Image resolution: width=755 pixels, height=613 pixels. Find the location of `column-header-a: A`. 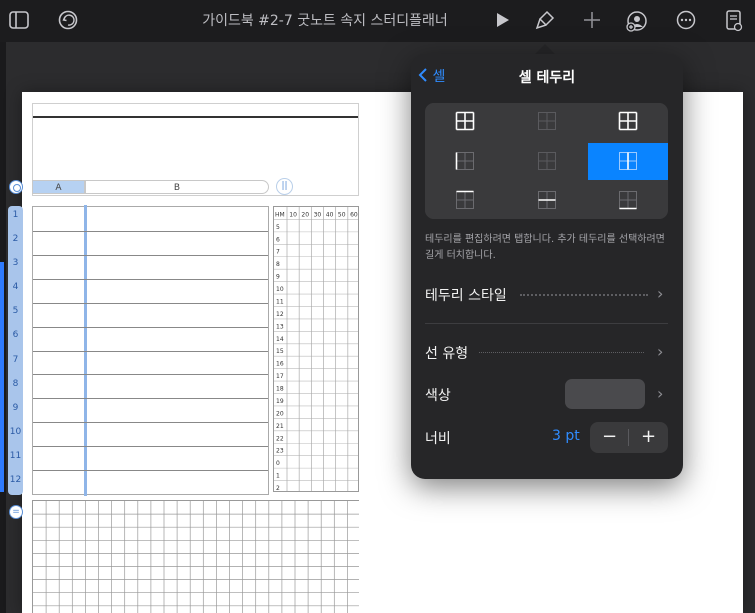

column-header-a: A is located at coordinates (58, 187).